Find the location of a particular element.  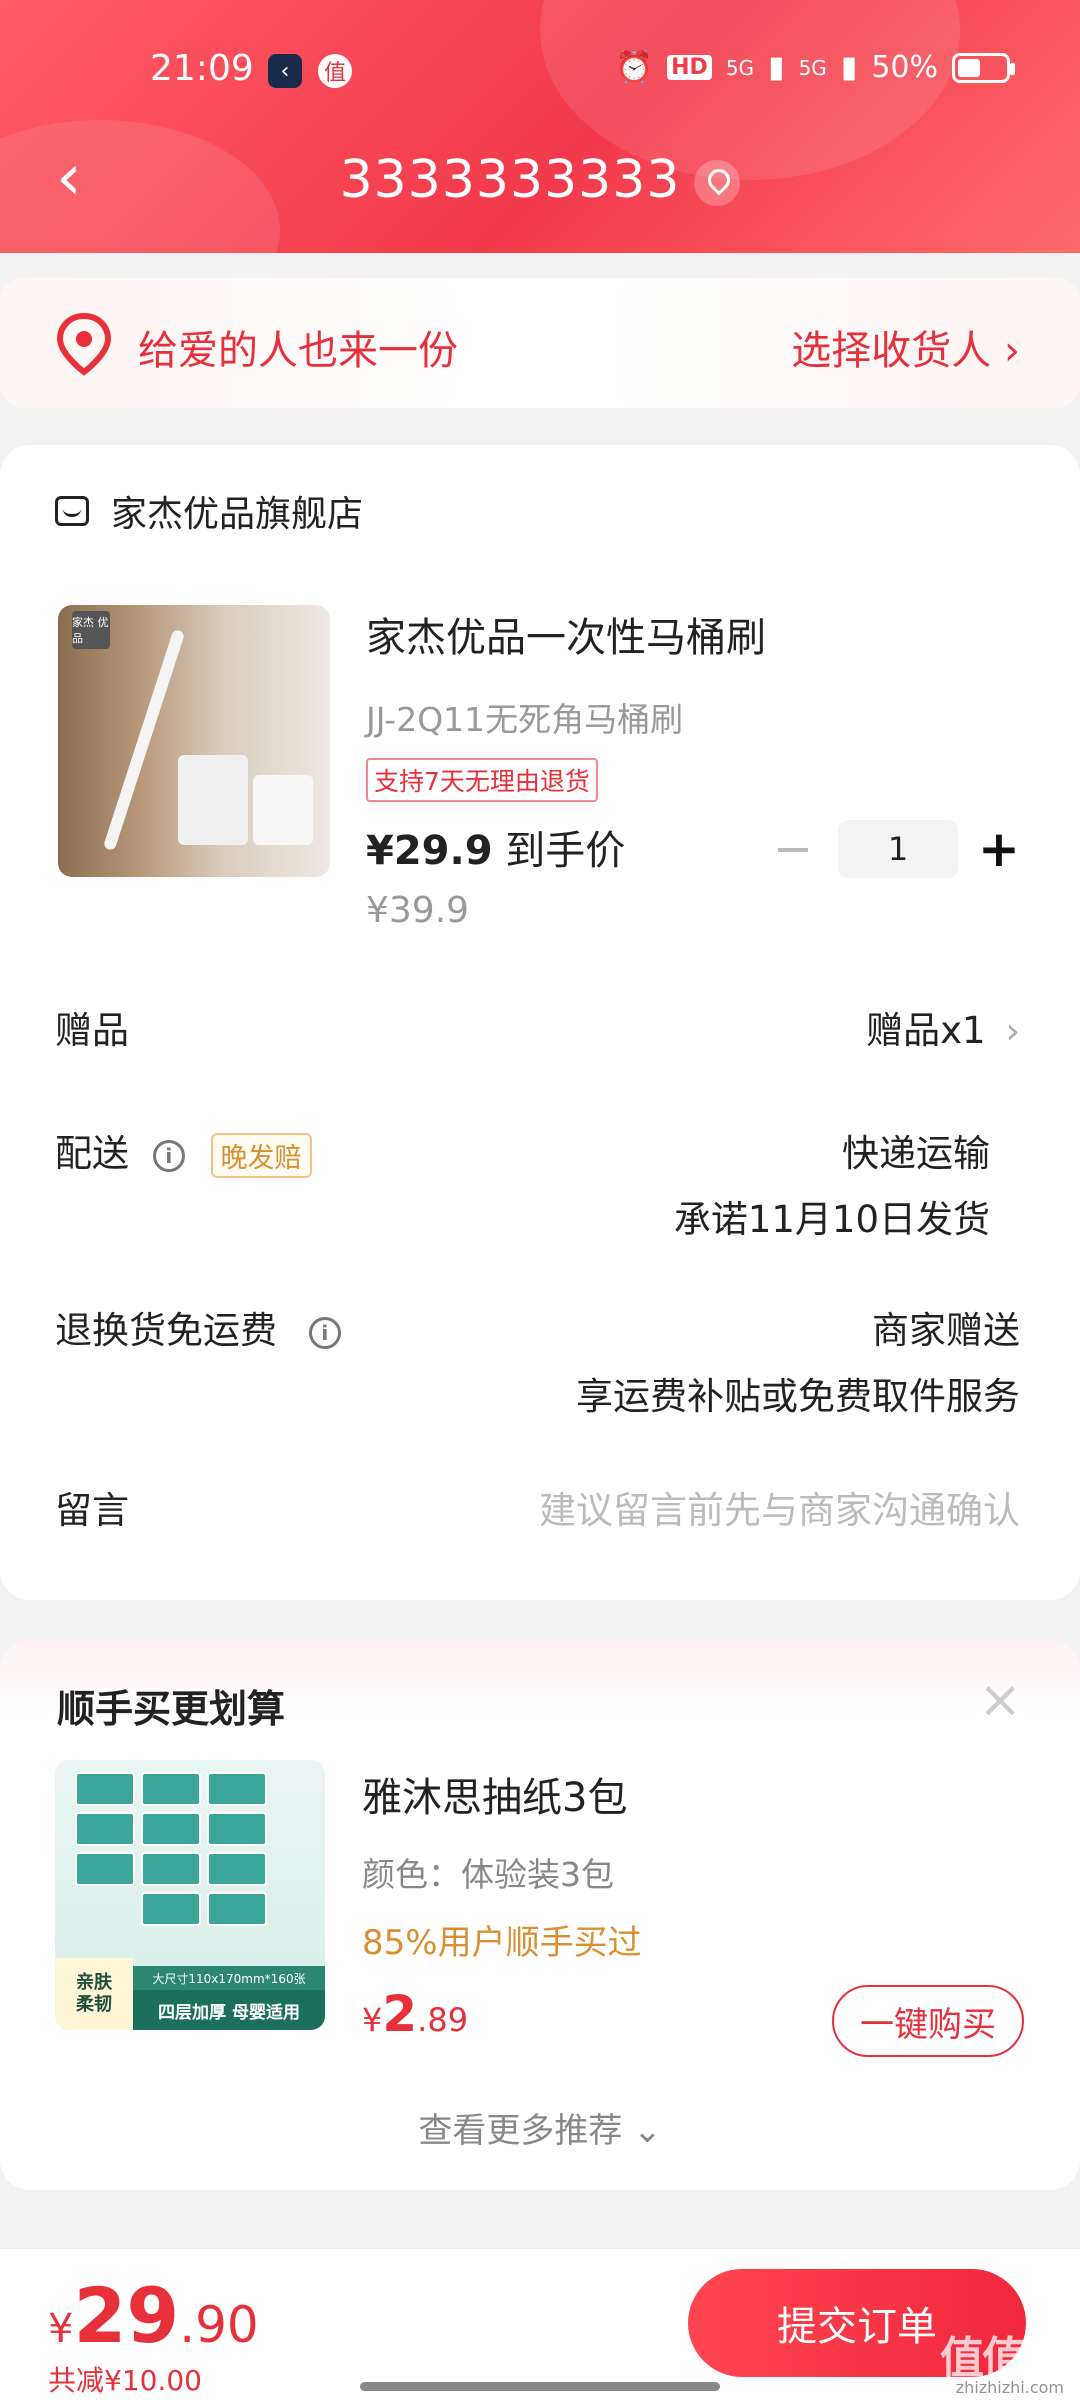

gift-banner-text: 给爱的人也来一份 is located at coordinates (298, 351).